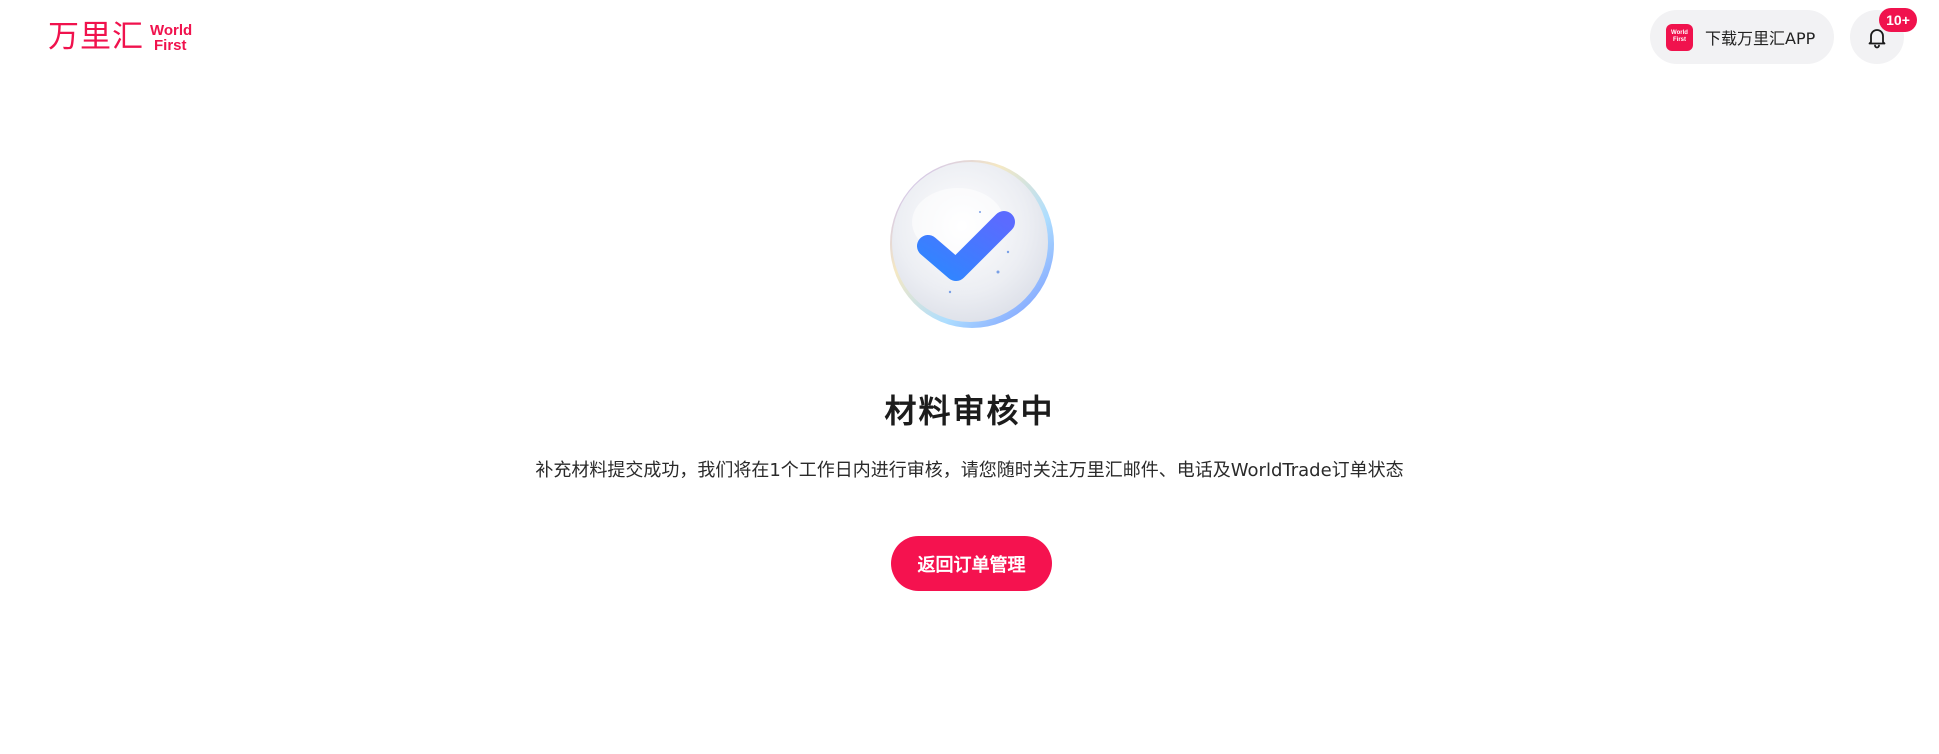  What do you see at coordinates (171, 30) in the screenshot?
I see `logo-english-line1: World` at bounding box center [171, 30].